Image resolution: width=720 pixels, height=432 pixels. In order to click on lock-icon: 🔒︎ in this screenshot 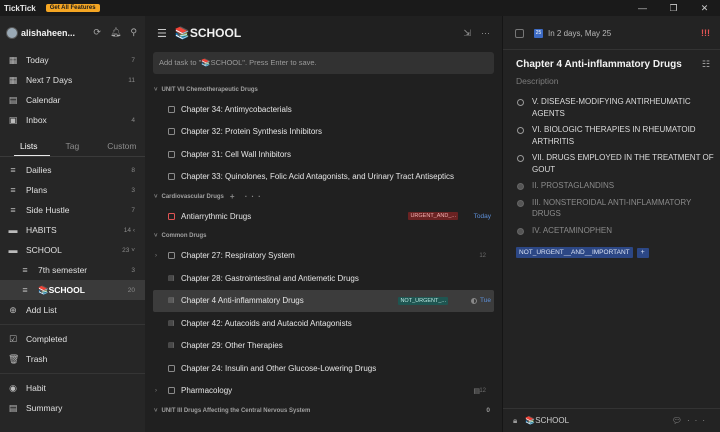, I will do `click(515, 421)`.